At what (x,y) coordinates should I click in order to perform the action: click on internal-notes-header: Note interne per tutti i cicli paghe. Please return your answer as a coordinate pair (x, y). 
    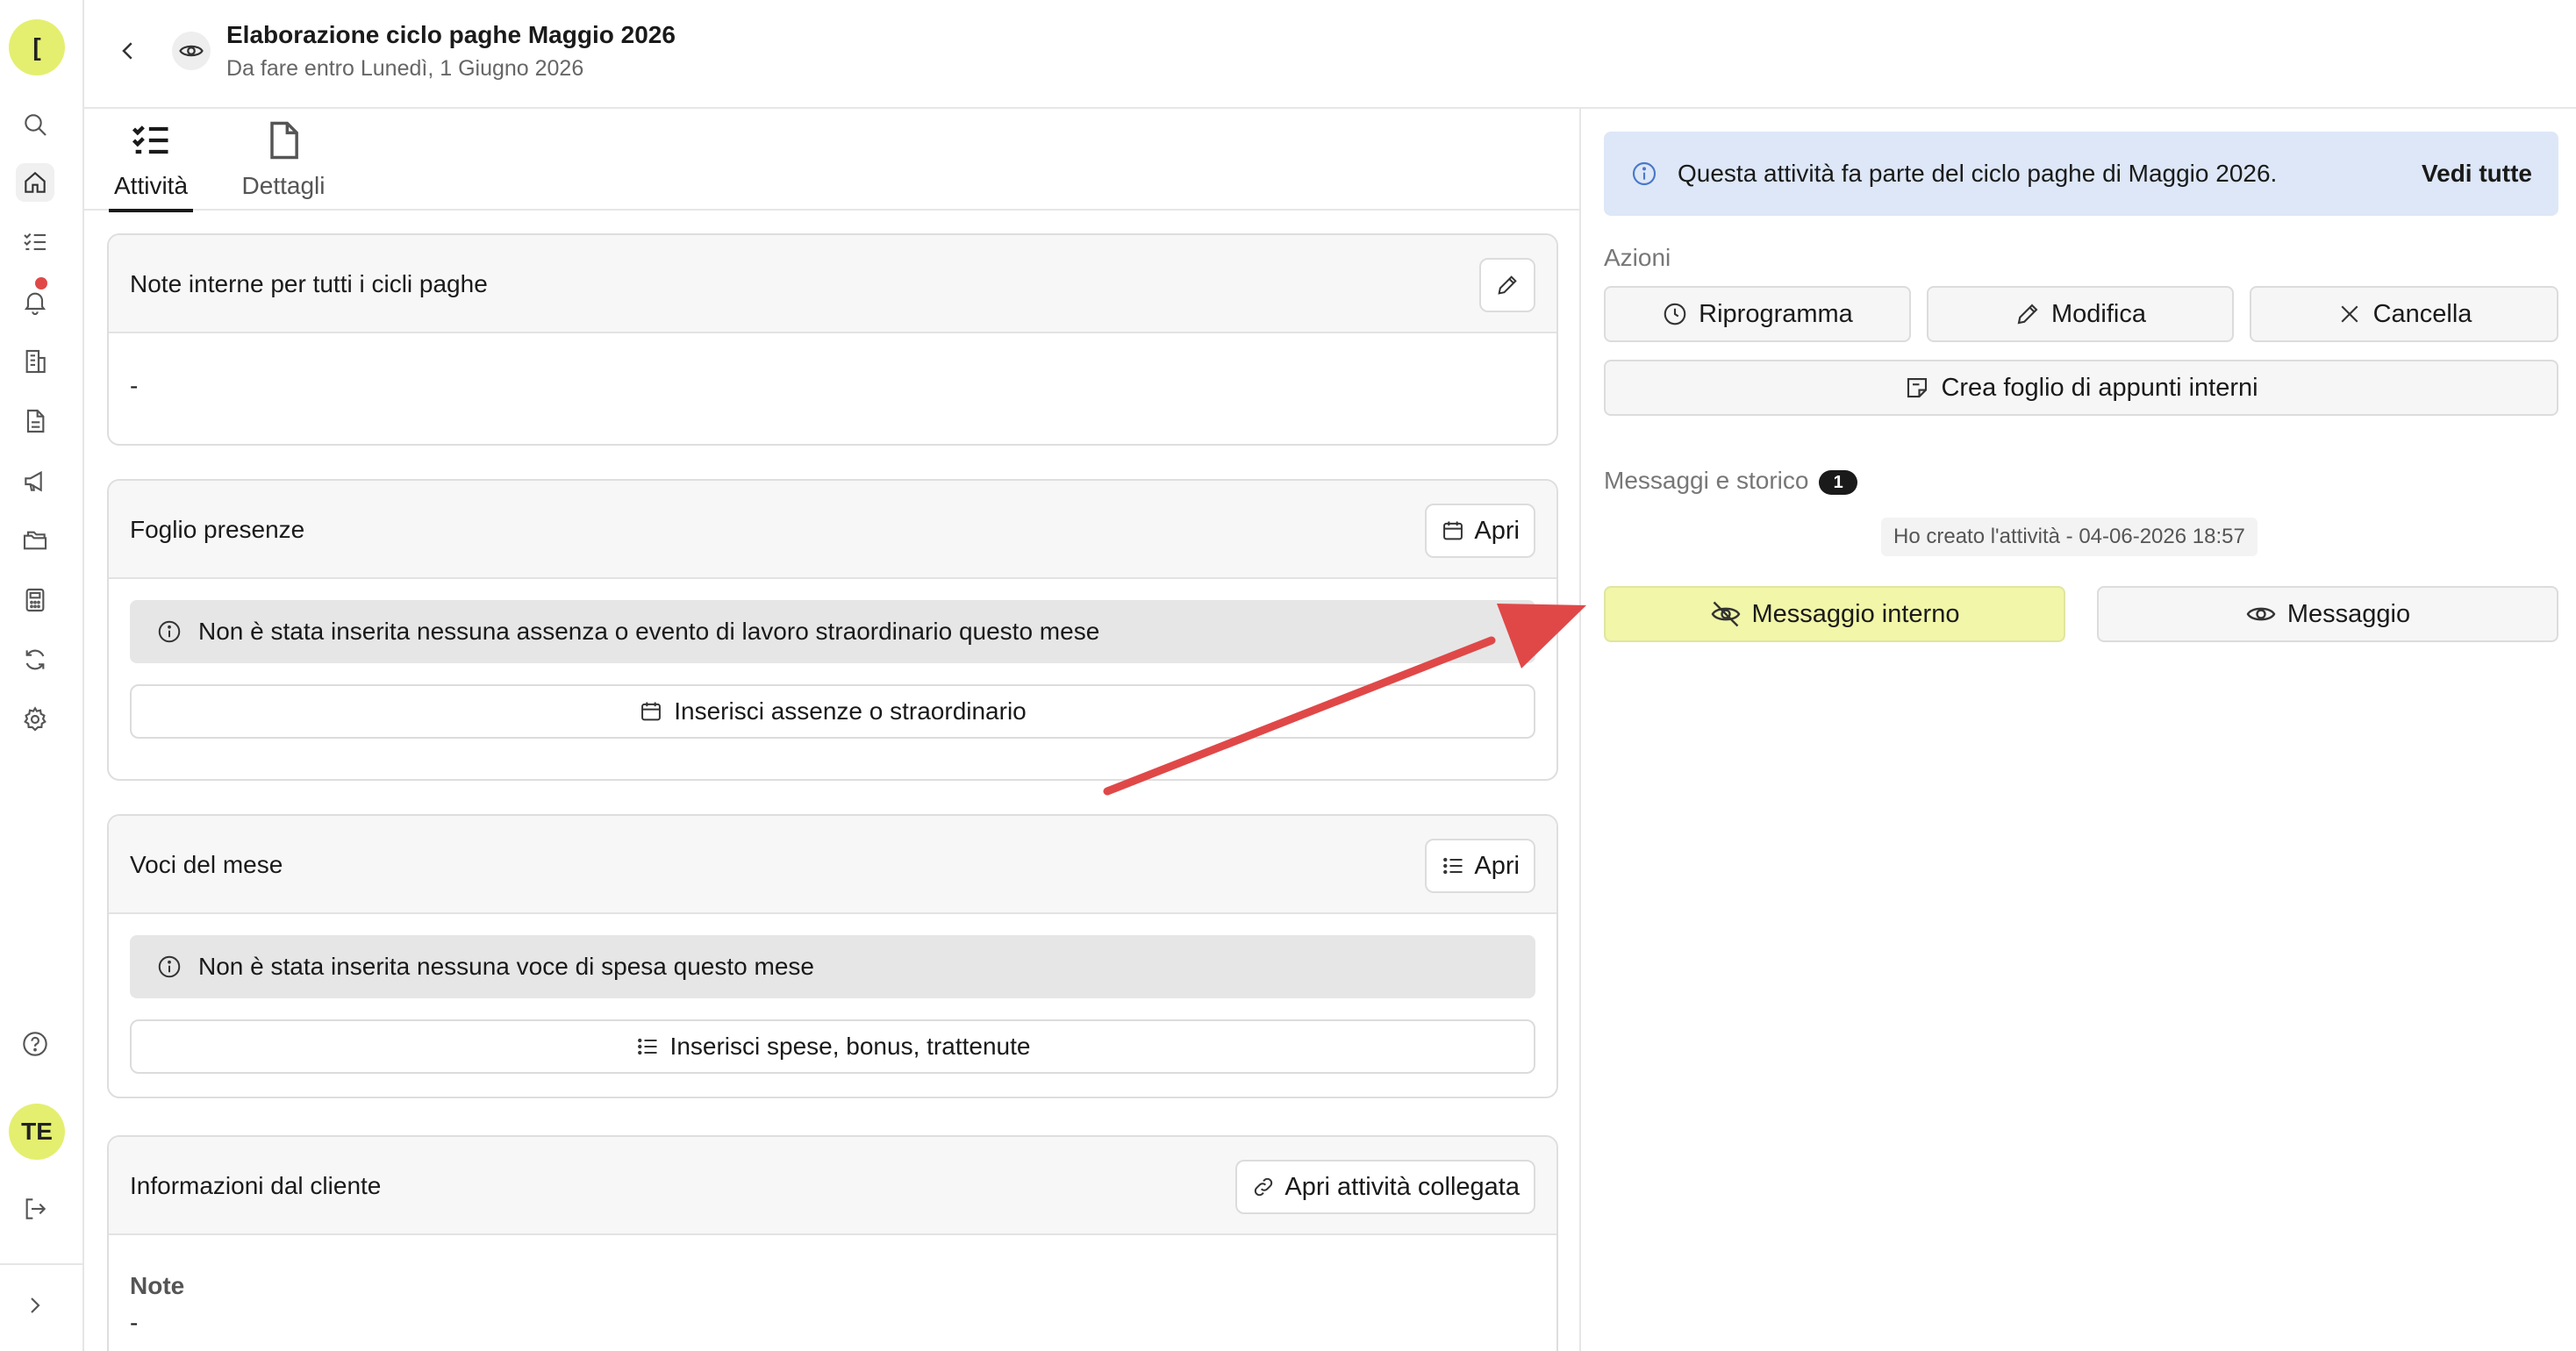
    Looking at the image, I should click on (832, 284).